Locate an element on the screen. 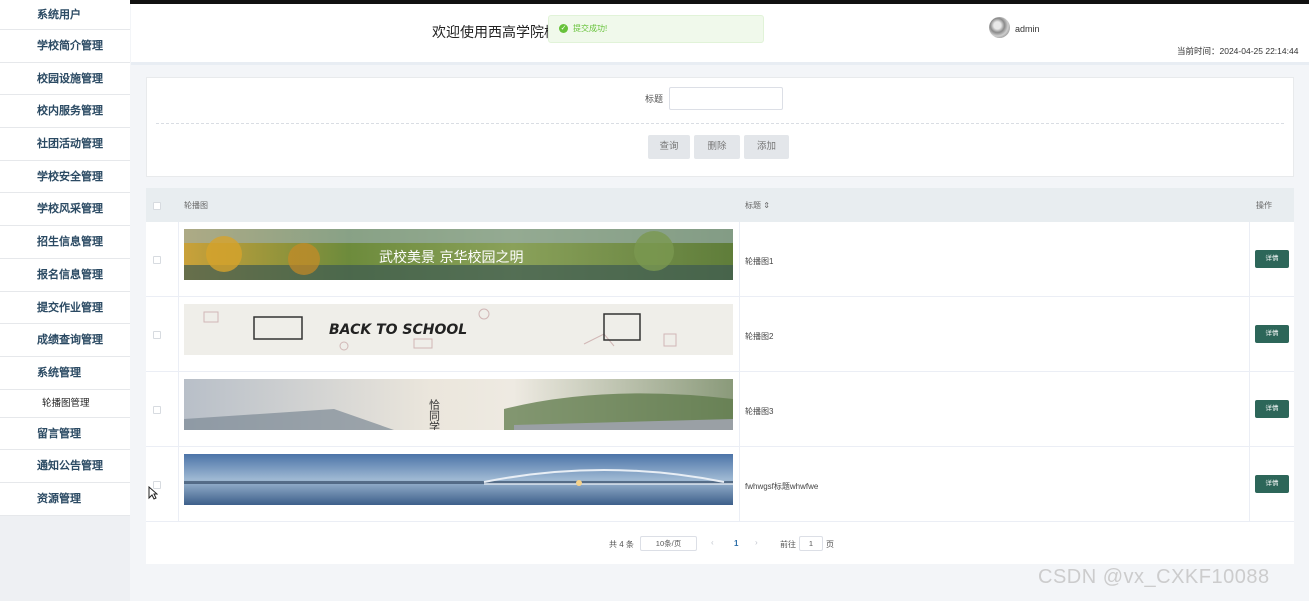 The height and width of the screenshot is (601, 1309). username: admin is located at coordinates (1027, 29).